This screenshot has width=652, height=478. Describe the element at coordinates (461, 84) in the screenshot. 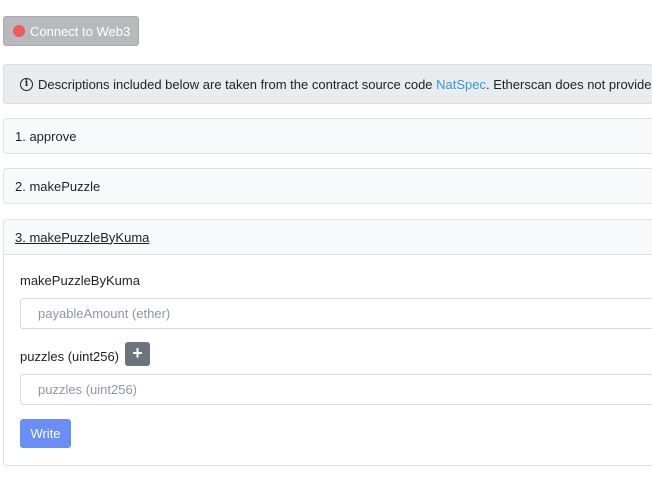

I see `natspec-link: NatSpec` at that location.